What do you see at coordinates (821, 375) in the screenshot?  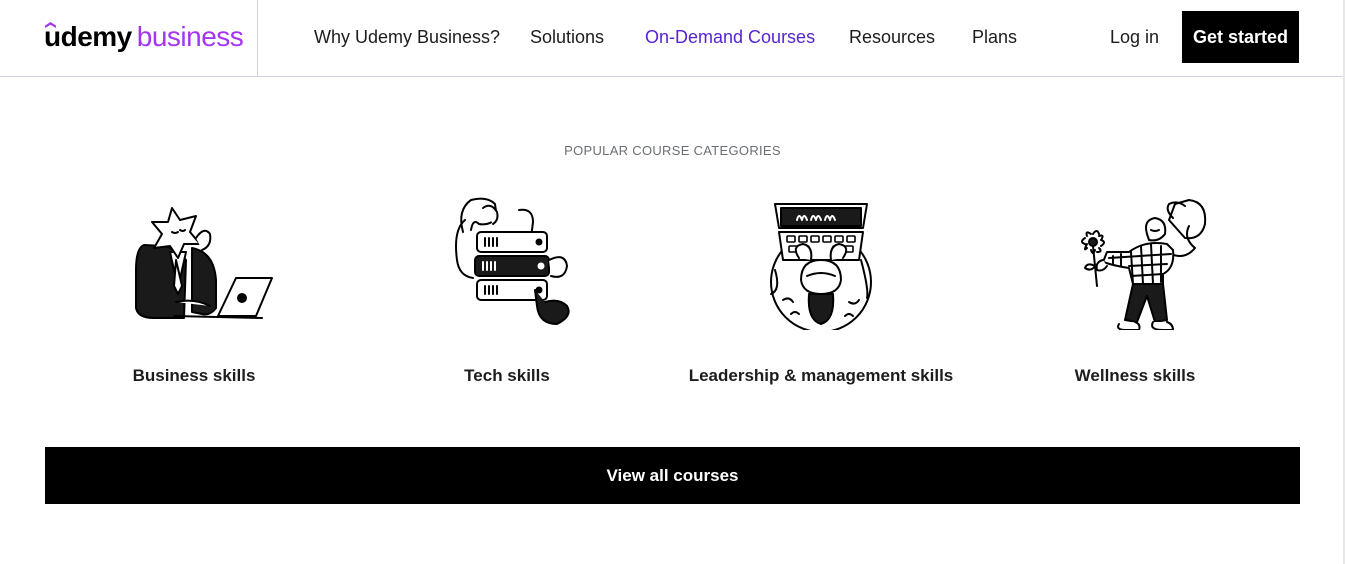 I see `category-label: Leadership & management skills` at bounding box center [821, 375].